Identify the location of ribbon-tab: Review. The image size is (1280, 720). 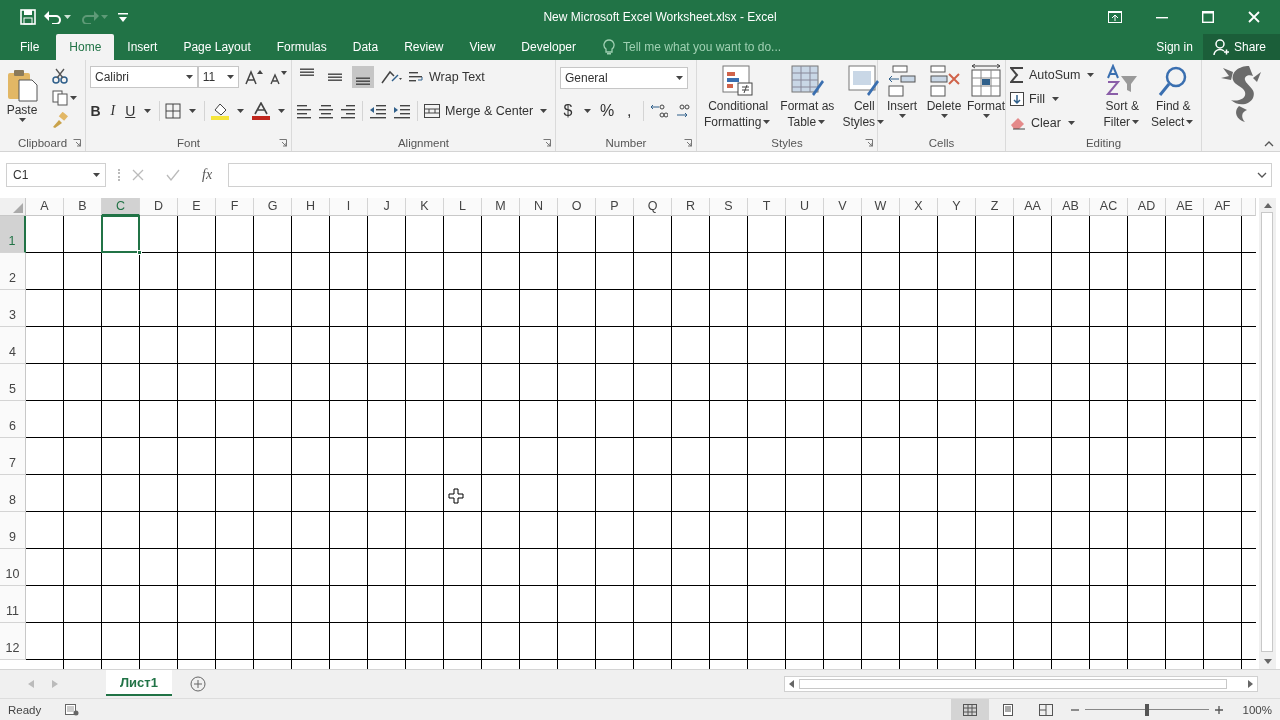
(424, 47).